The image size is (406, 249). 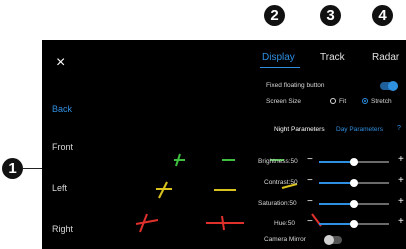 I want to click on saturation-plus-button: +, so click(x=401, y=201).